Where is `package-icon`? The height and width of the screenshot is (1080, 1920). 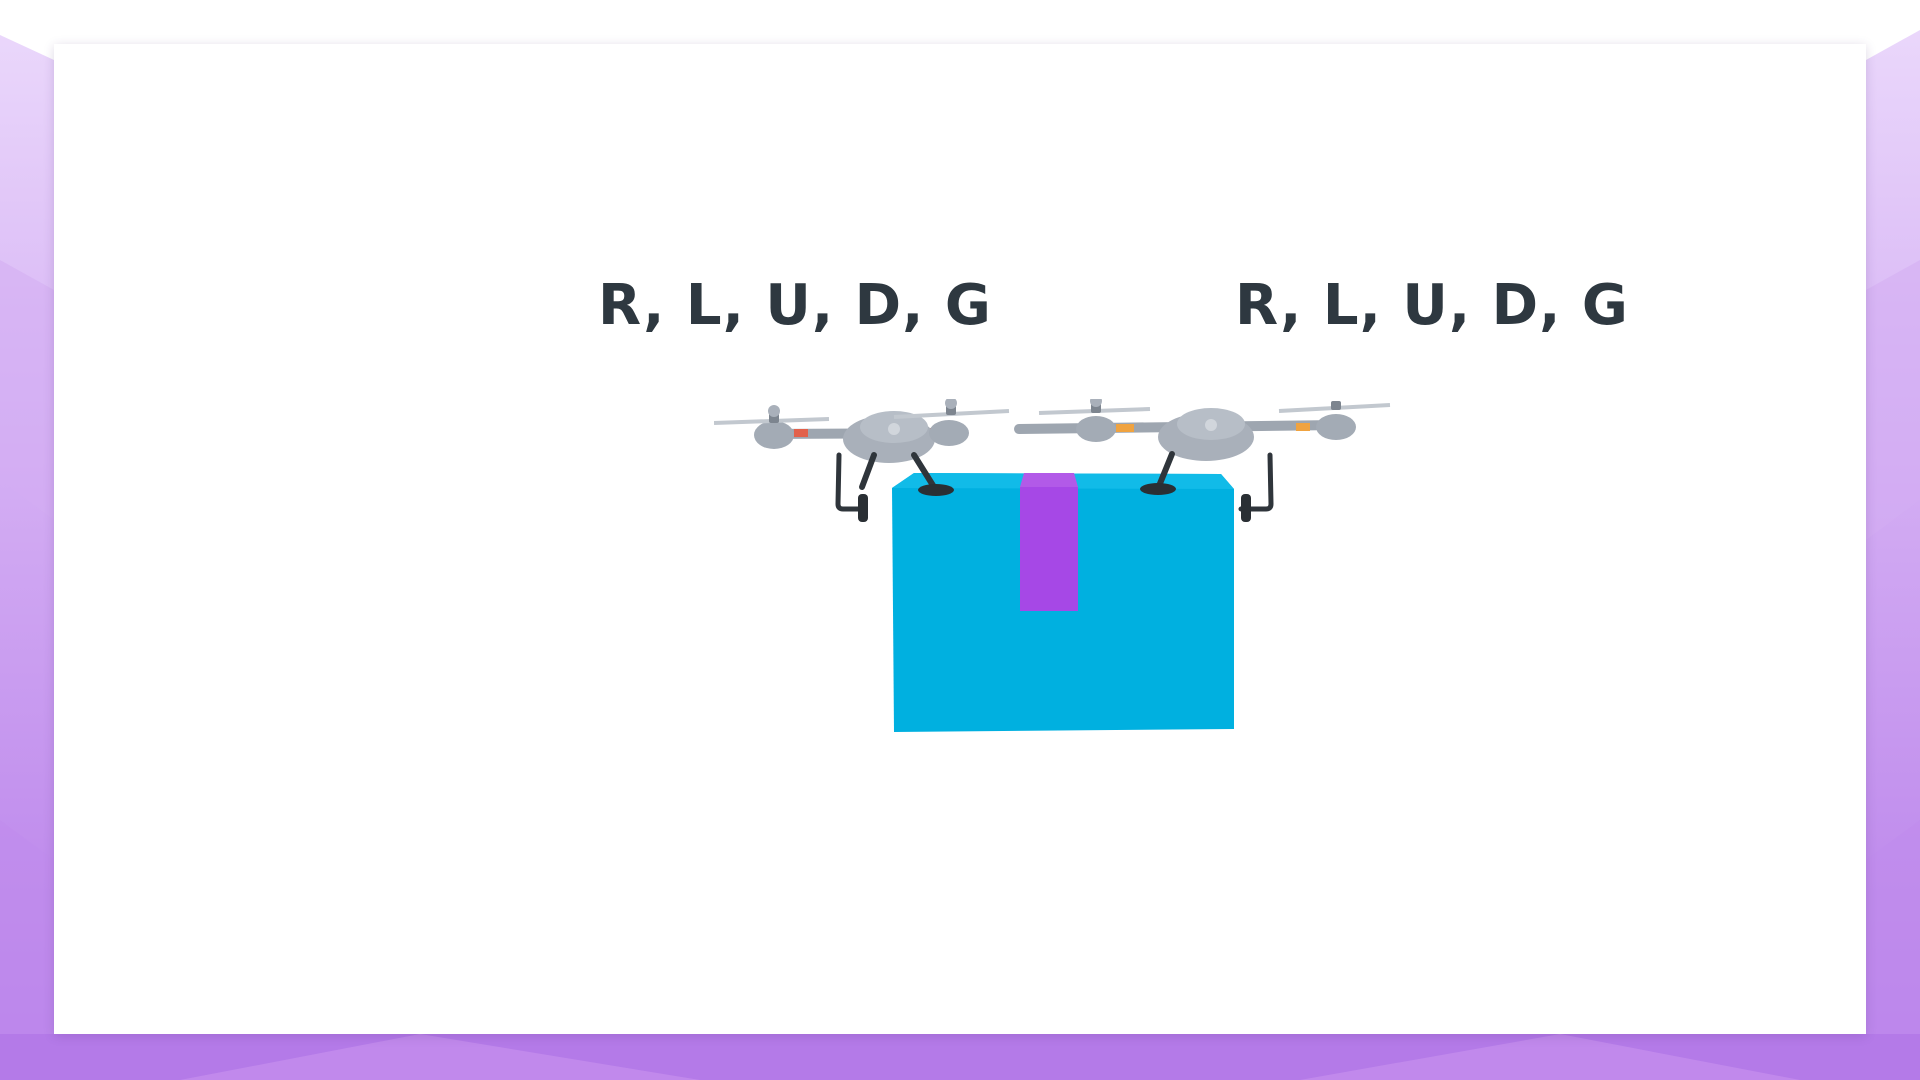 package-icon is located at coordinates (1063, 602).